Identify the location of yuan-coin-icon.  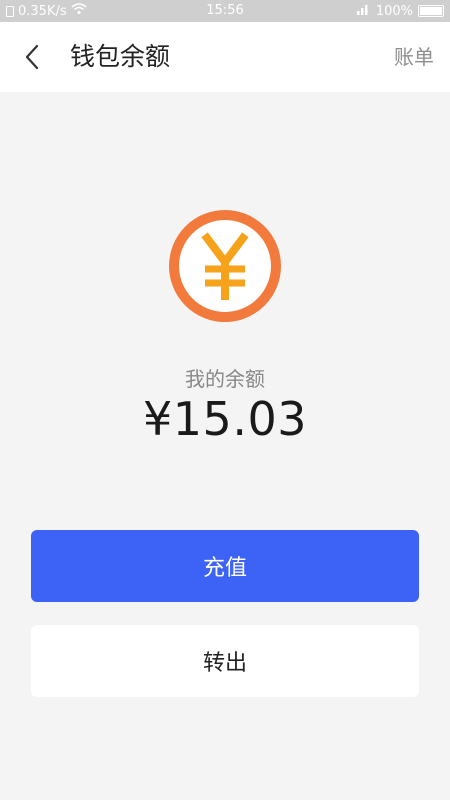
(225, 266).